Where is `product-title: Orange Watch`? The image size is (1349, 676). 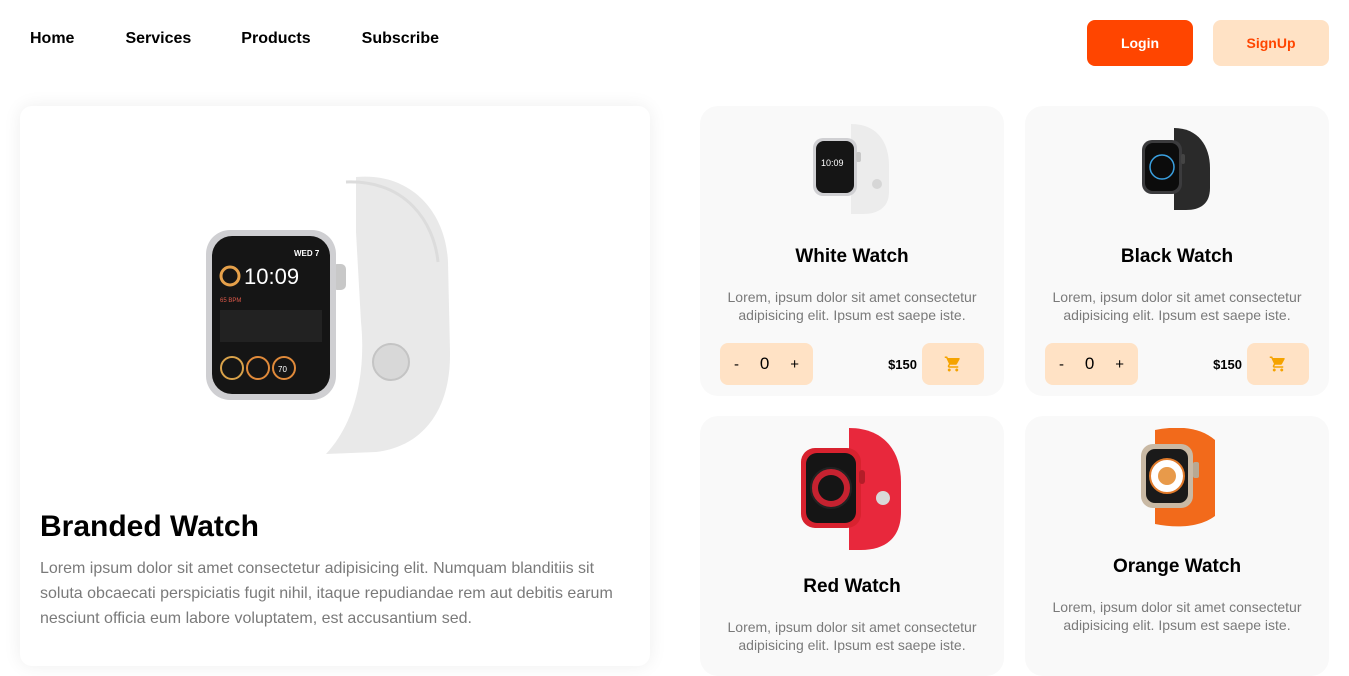
product-title: Orange Watch is located at coordinates (1177, 566).